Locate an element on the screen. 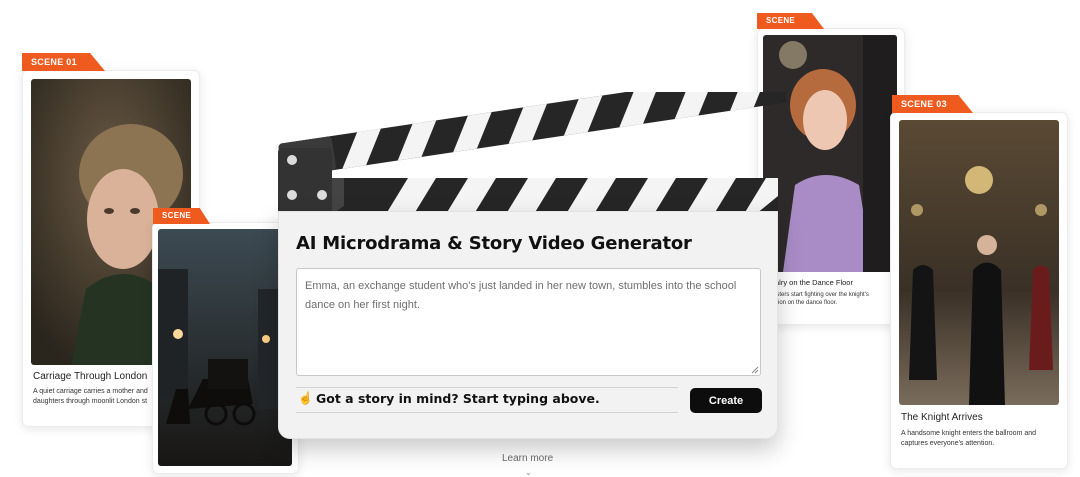 The image size is (1080, 477). learn-more-link: Learn more is located at coordinates (527, 458).